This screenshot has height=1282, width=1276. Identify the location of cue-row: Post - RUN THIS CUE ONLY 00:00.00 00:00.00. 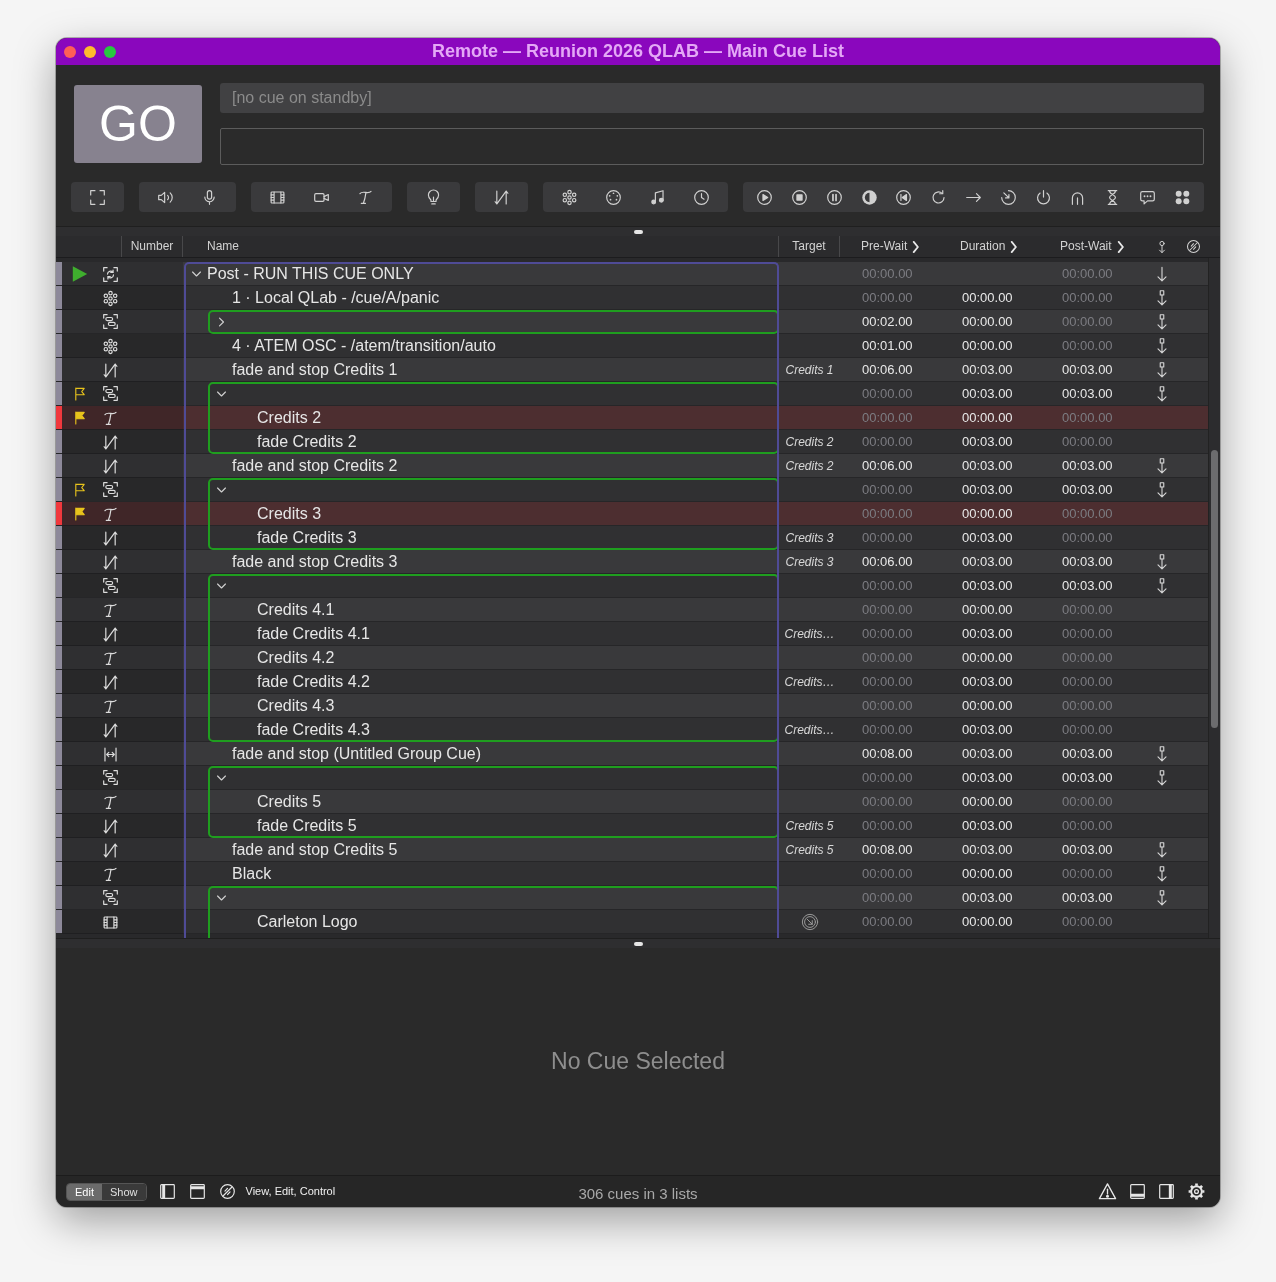
(632, 274).